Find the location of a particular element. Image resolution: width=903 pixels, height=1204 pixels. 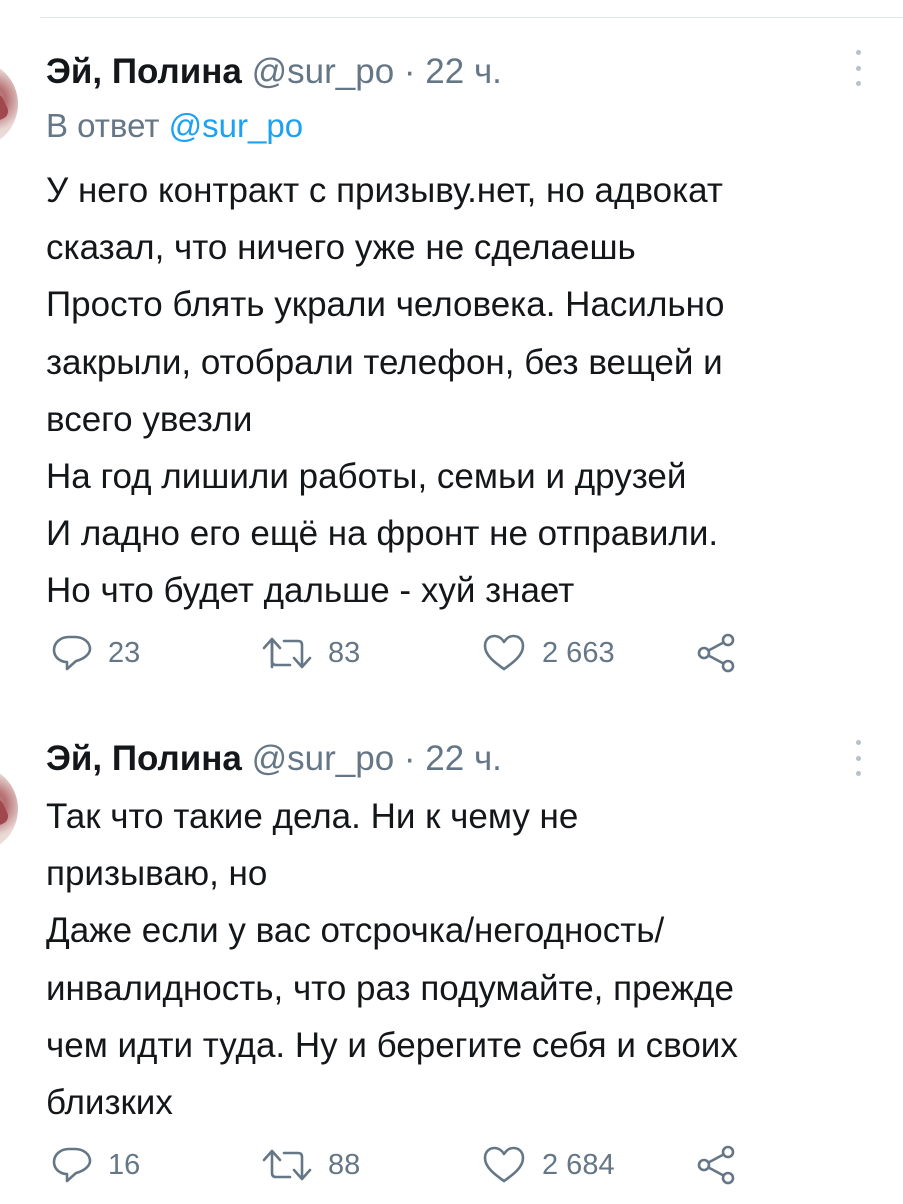

retweet-count: 88 is located at coordinates (344, 1164).